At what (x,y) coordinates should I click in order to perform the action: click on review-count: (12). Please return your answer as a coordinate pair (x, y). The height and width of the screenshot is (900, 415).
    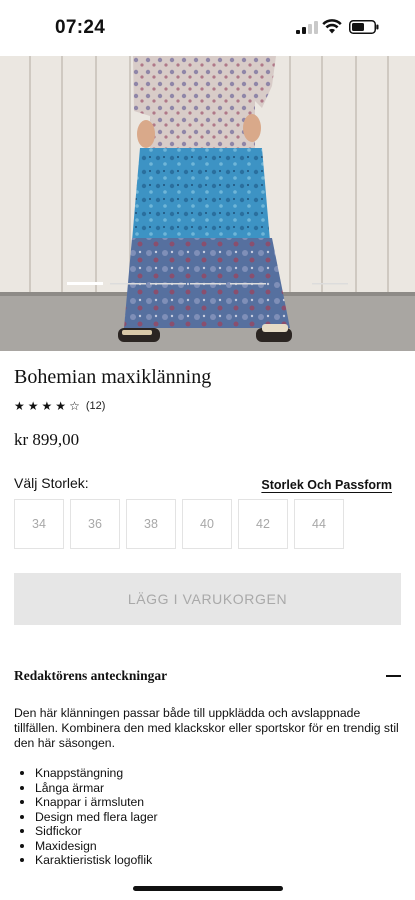
    Looking at the image, I should click on (95, 406).